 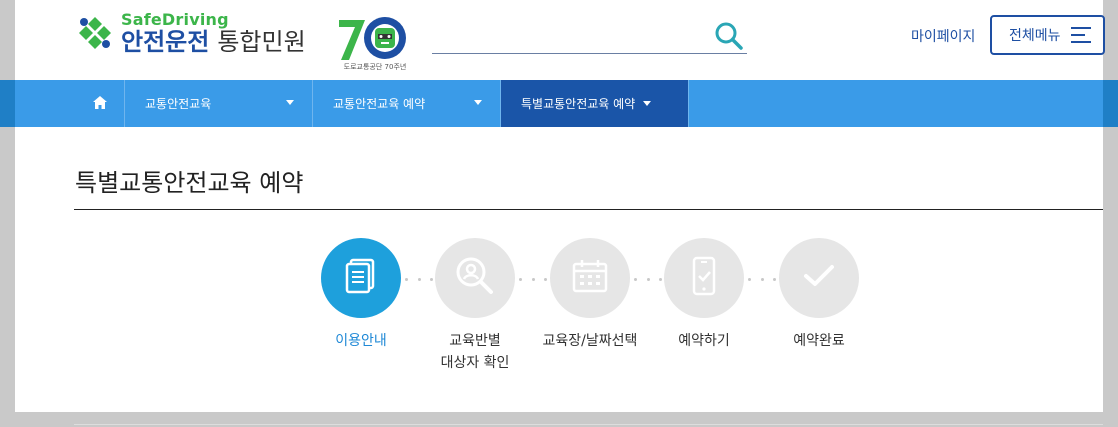 What do you see at coordinates (578, 104) in the screenshot?
I see `nav-item-label: 특별교통안전교육 예약` at bounding box center [578, 104].